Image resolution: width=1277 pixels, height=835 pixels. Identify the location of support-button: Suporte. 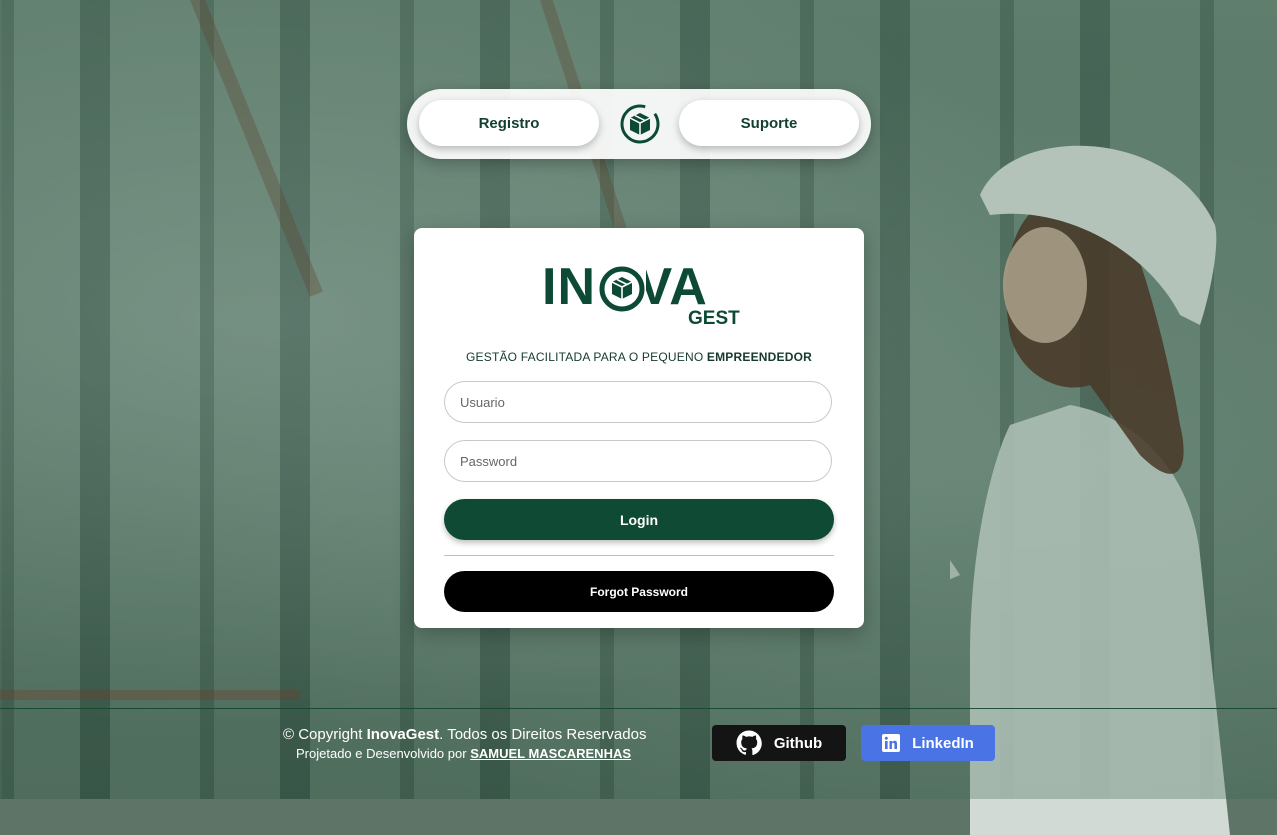
(769, 123).